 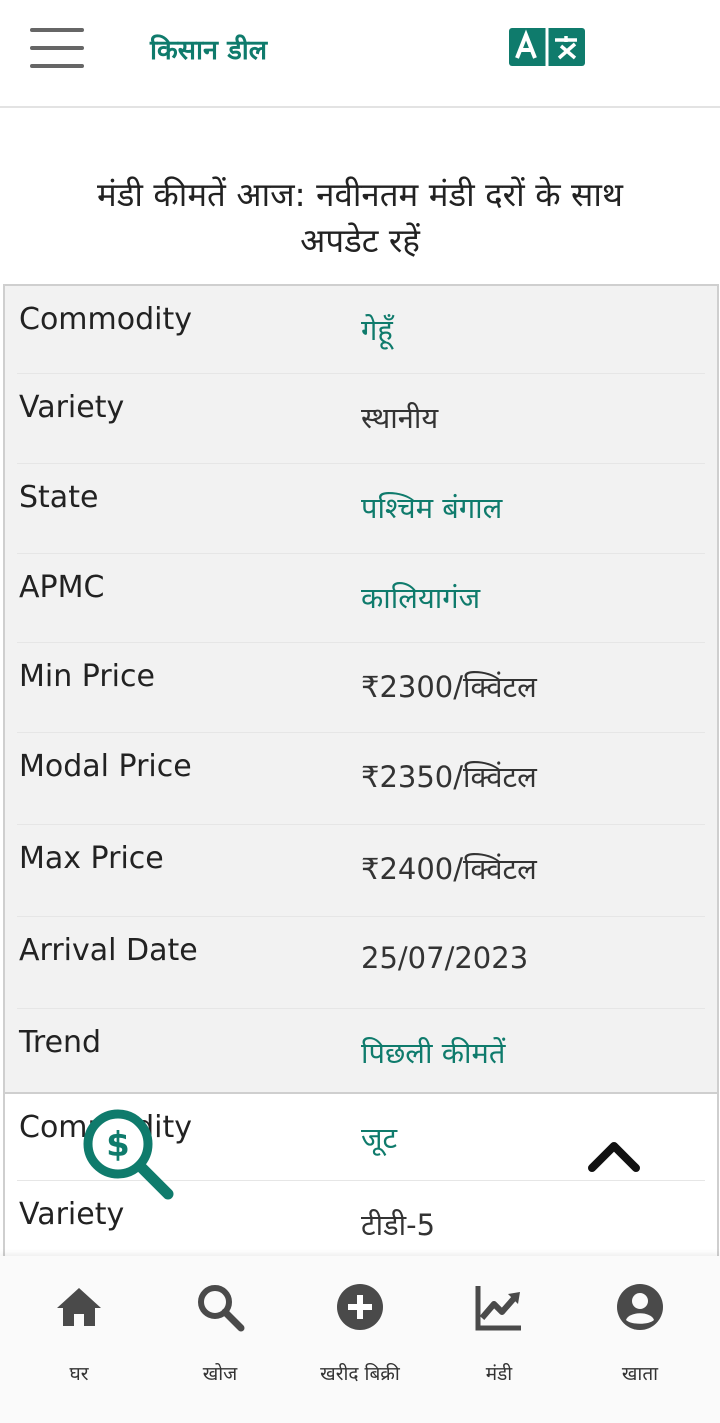 I want to click on row-variety: Variety स्थानीय, so click(x=361, y=419).